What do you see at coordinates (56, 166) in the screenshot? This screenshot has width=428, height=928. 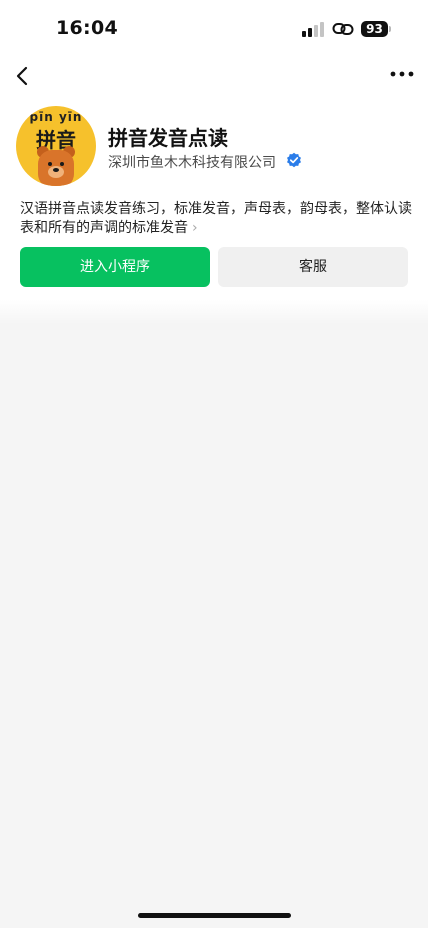 I see `bear-mascot-icon` at bounding box center [56, 166].